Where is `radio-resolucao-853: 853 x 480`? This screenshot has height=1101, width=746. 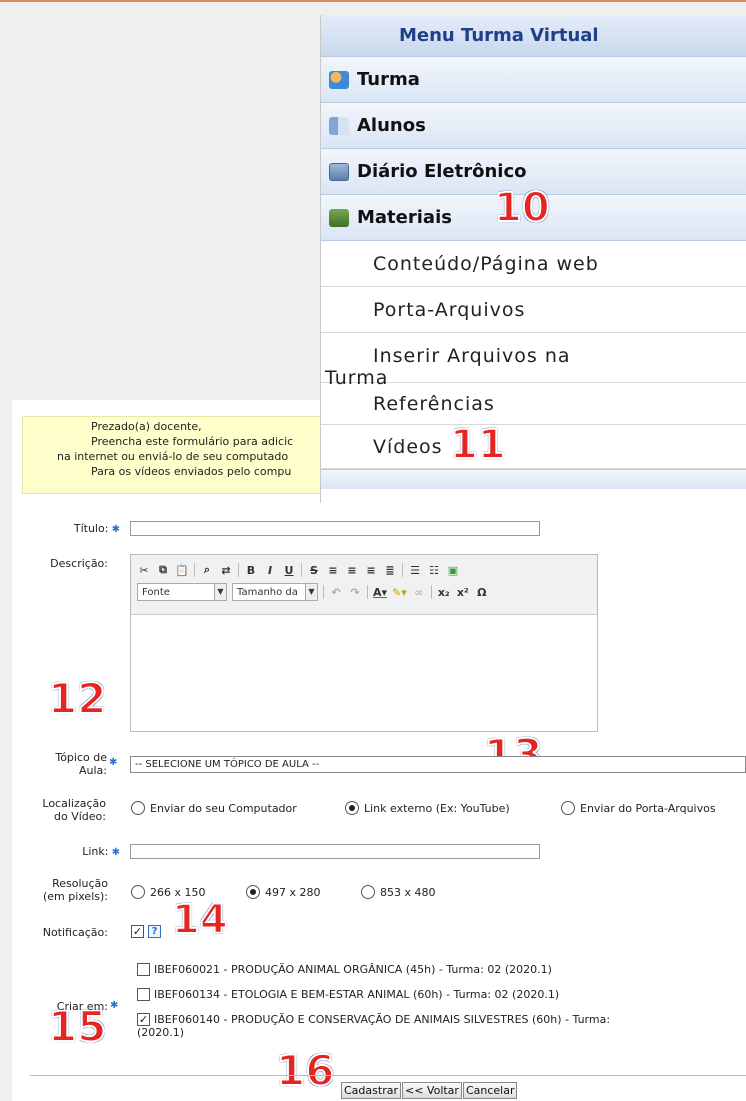 radio-resolucao-853: 853 x 480 is located at coordinates (398, 892).